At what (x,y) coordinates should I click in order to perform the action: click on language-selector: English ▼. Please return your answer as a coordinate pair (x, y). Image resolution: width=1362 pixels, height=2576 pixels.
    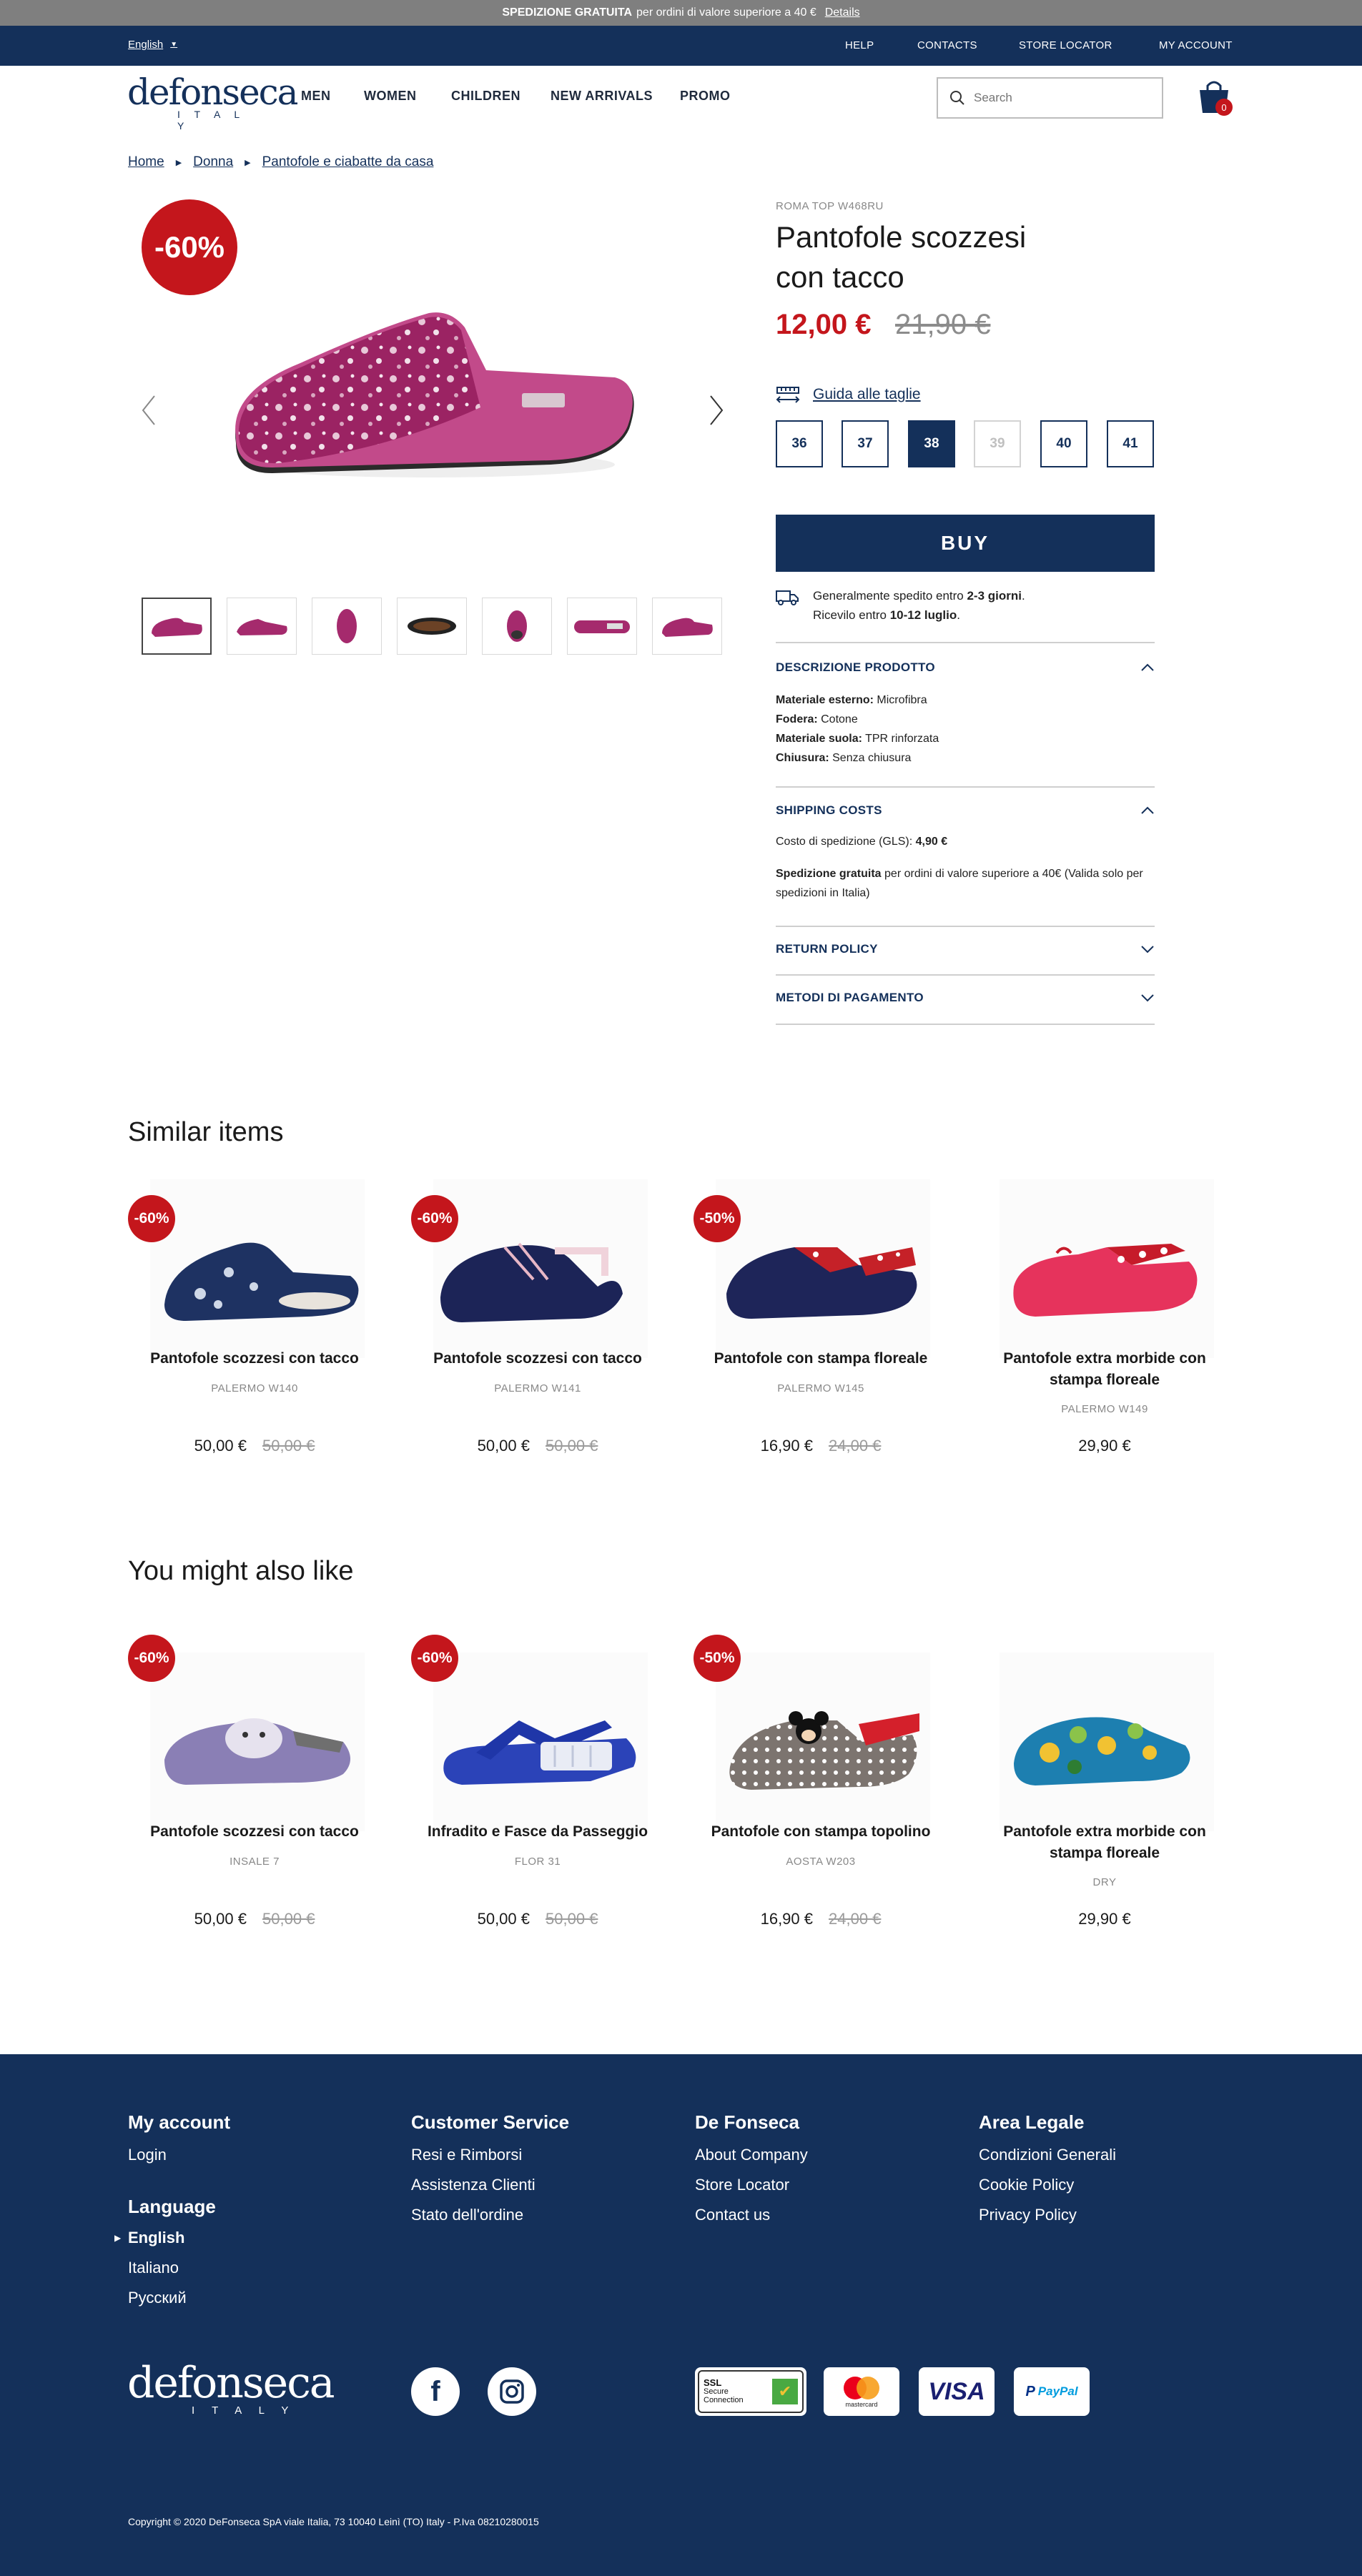
    Looking at the image, I should click on (152, 45).